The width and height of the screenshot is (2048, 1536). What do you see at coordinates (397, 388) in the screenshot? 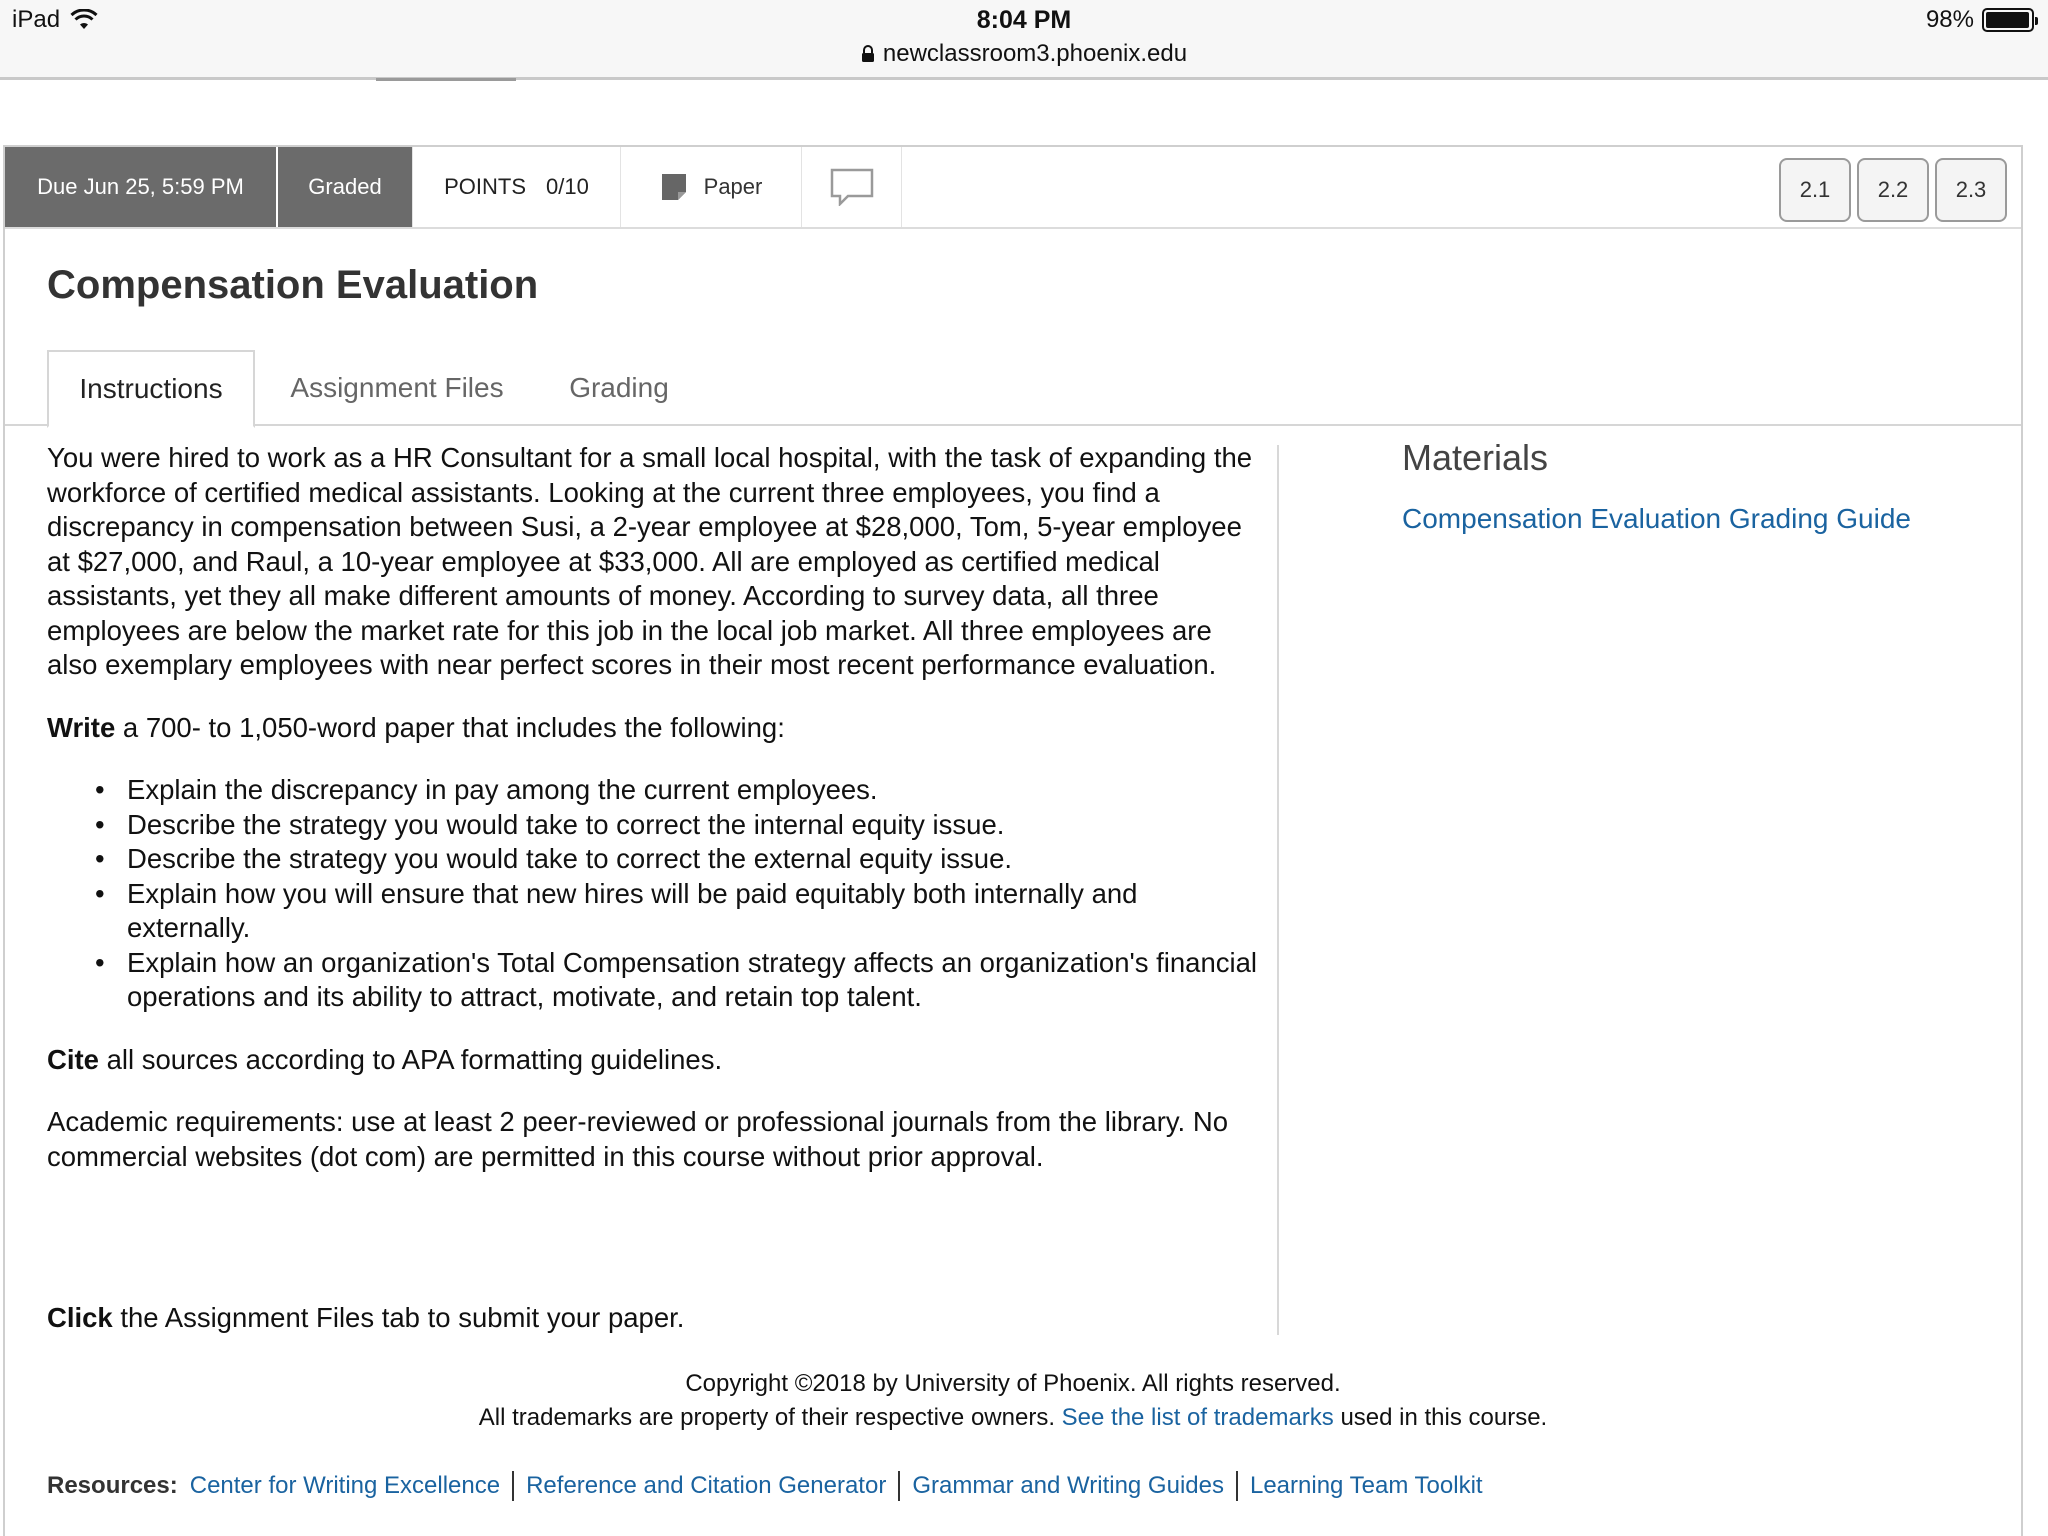
I see `tab-assignment-files: Assignment Files` at bounding box center [397, 388].